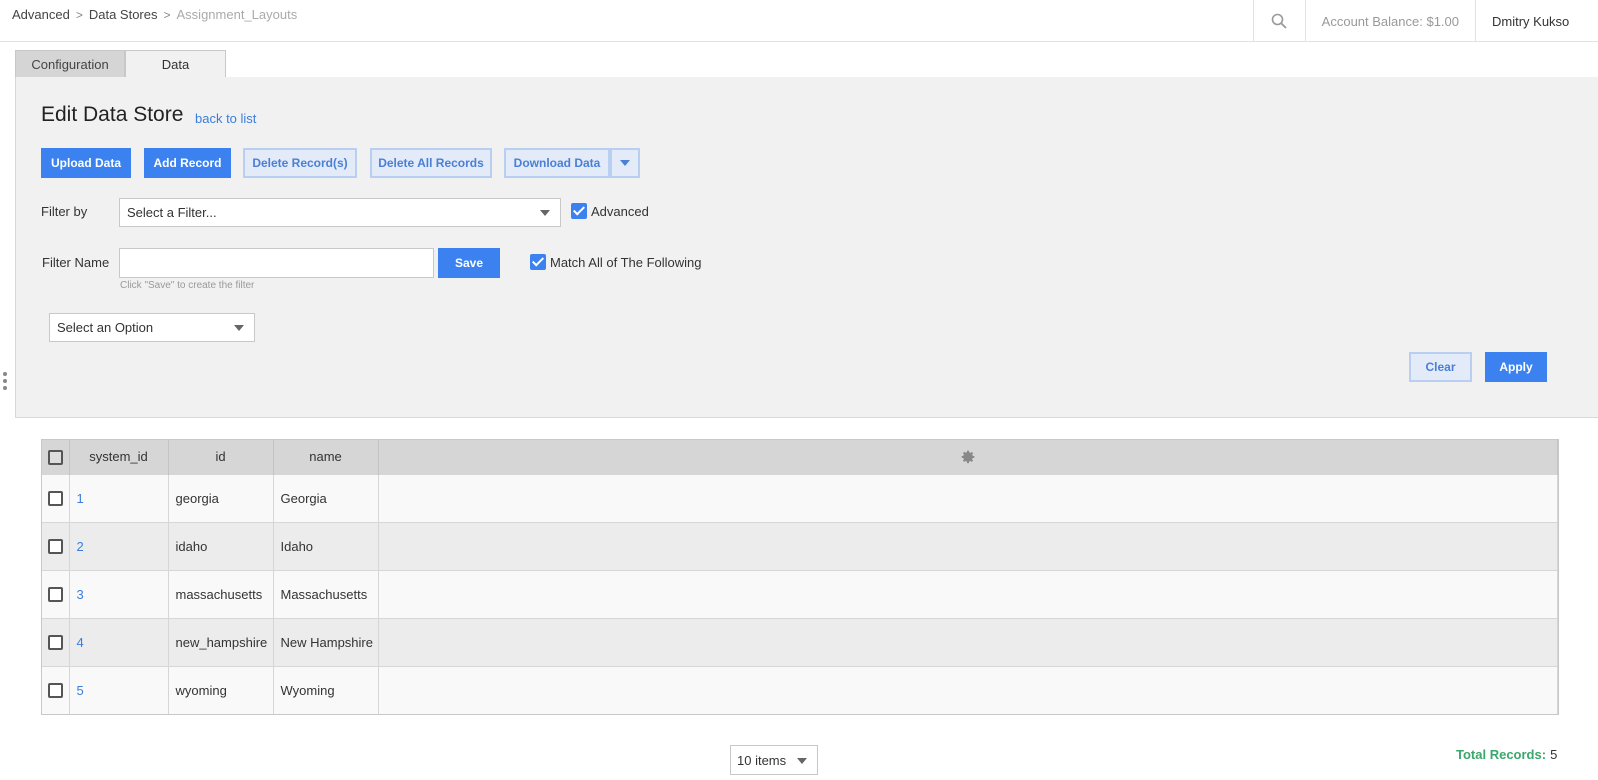 This screenshot has height=780, width=1598. I want to click on filter-by-label: Filter by, so click(64, 211).